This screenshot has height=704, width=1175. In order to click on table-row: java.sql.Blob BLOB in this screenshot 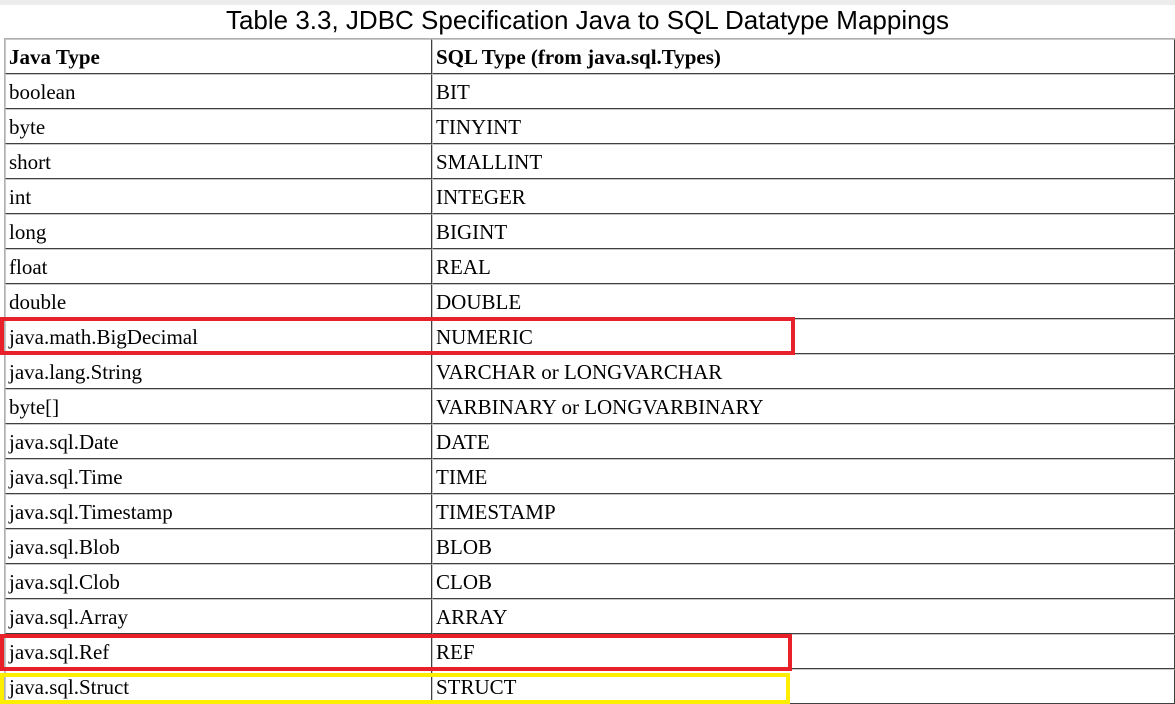, I will do `click(590, 546)`.